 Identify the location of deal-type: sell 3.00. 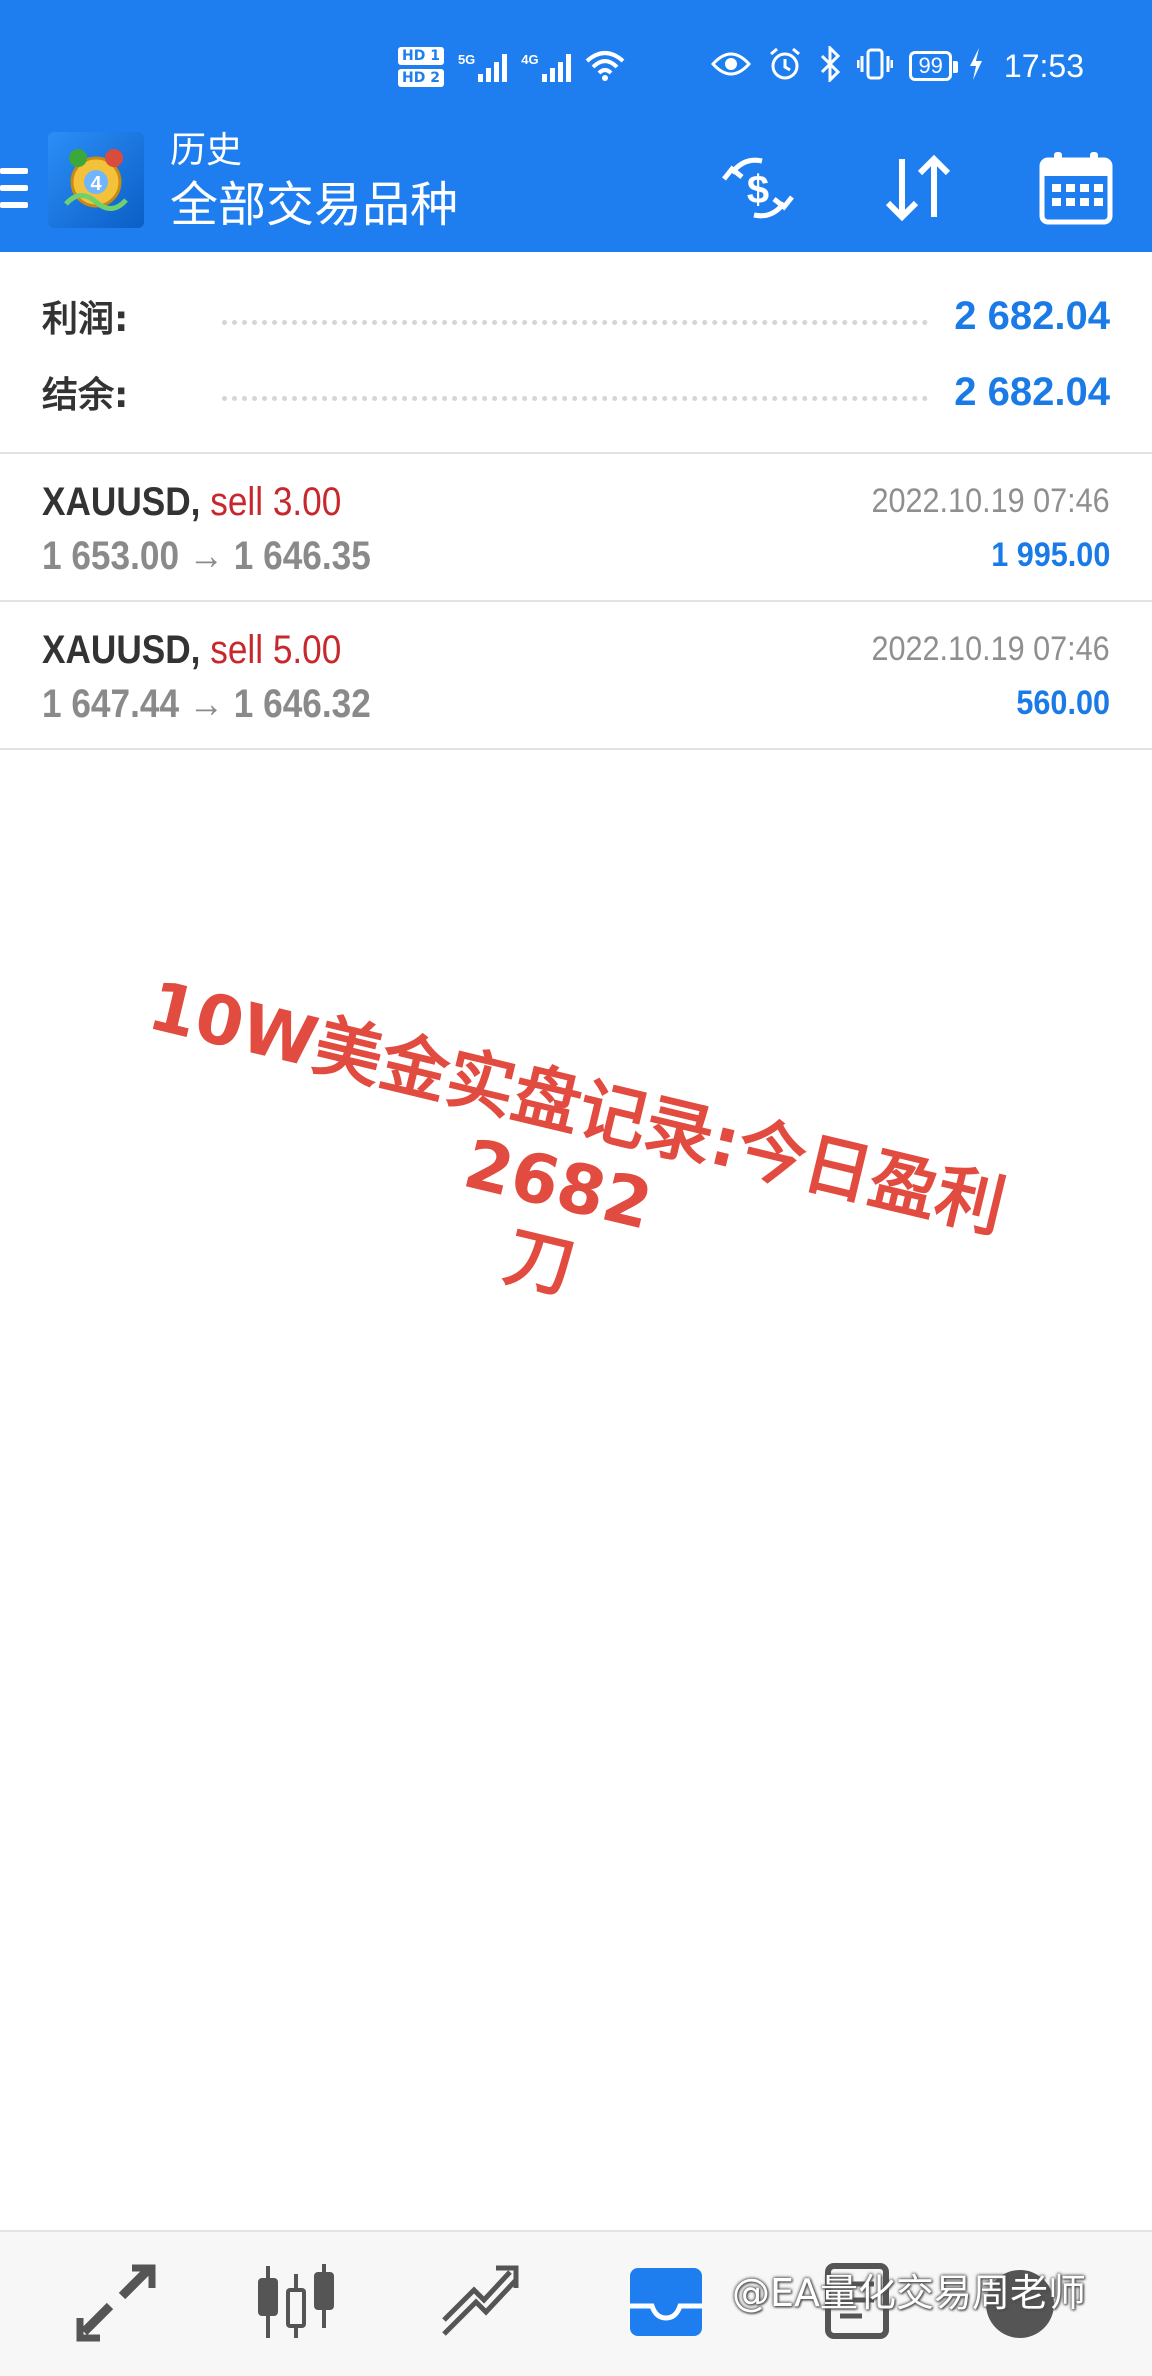
(276, 502).